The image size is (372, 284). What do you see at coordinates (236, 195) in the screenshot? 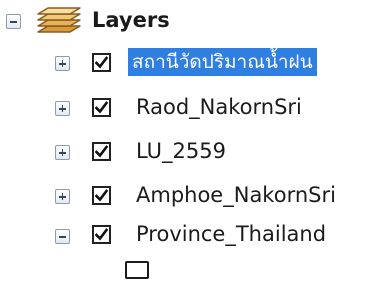
I see `layer-label-amphoe: Amphoe_NakornSri` at bounding box center [236, 195].